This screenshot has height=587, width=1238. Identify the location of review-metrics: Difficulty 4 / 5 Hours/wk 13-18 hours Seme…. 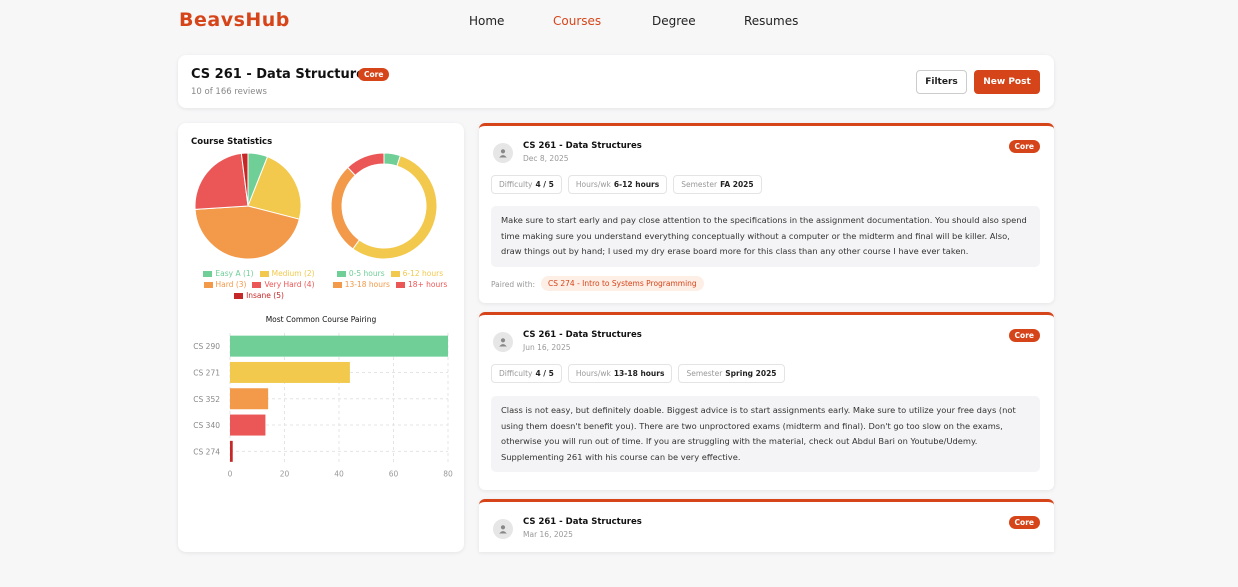
(638, 373).